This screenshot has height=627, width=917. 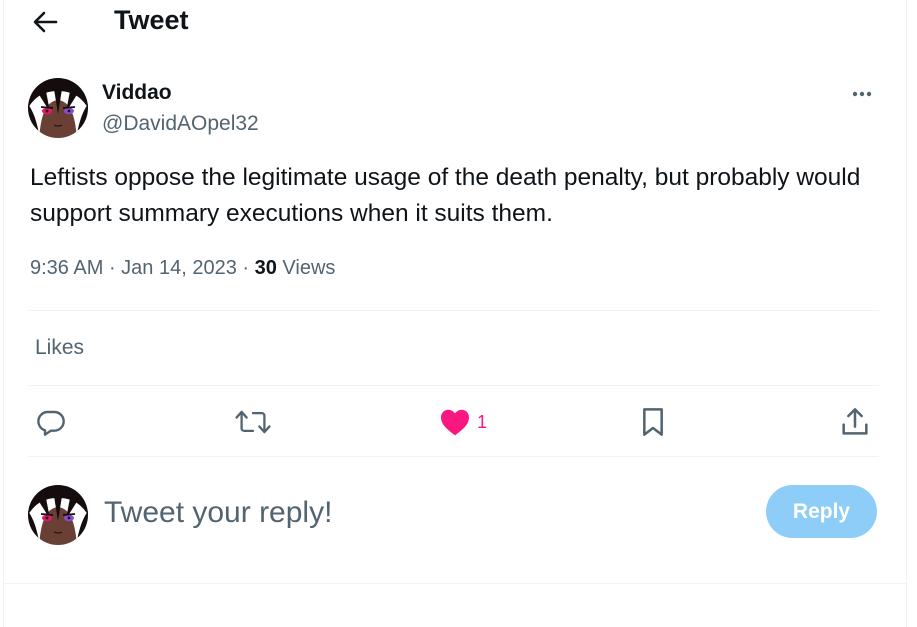 I want to click on author-avatar, so click(x=58, y=108).